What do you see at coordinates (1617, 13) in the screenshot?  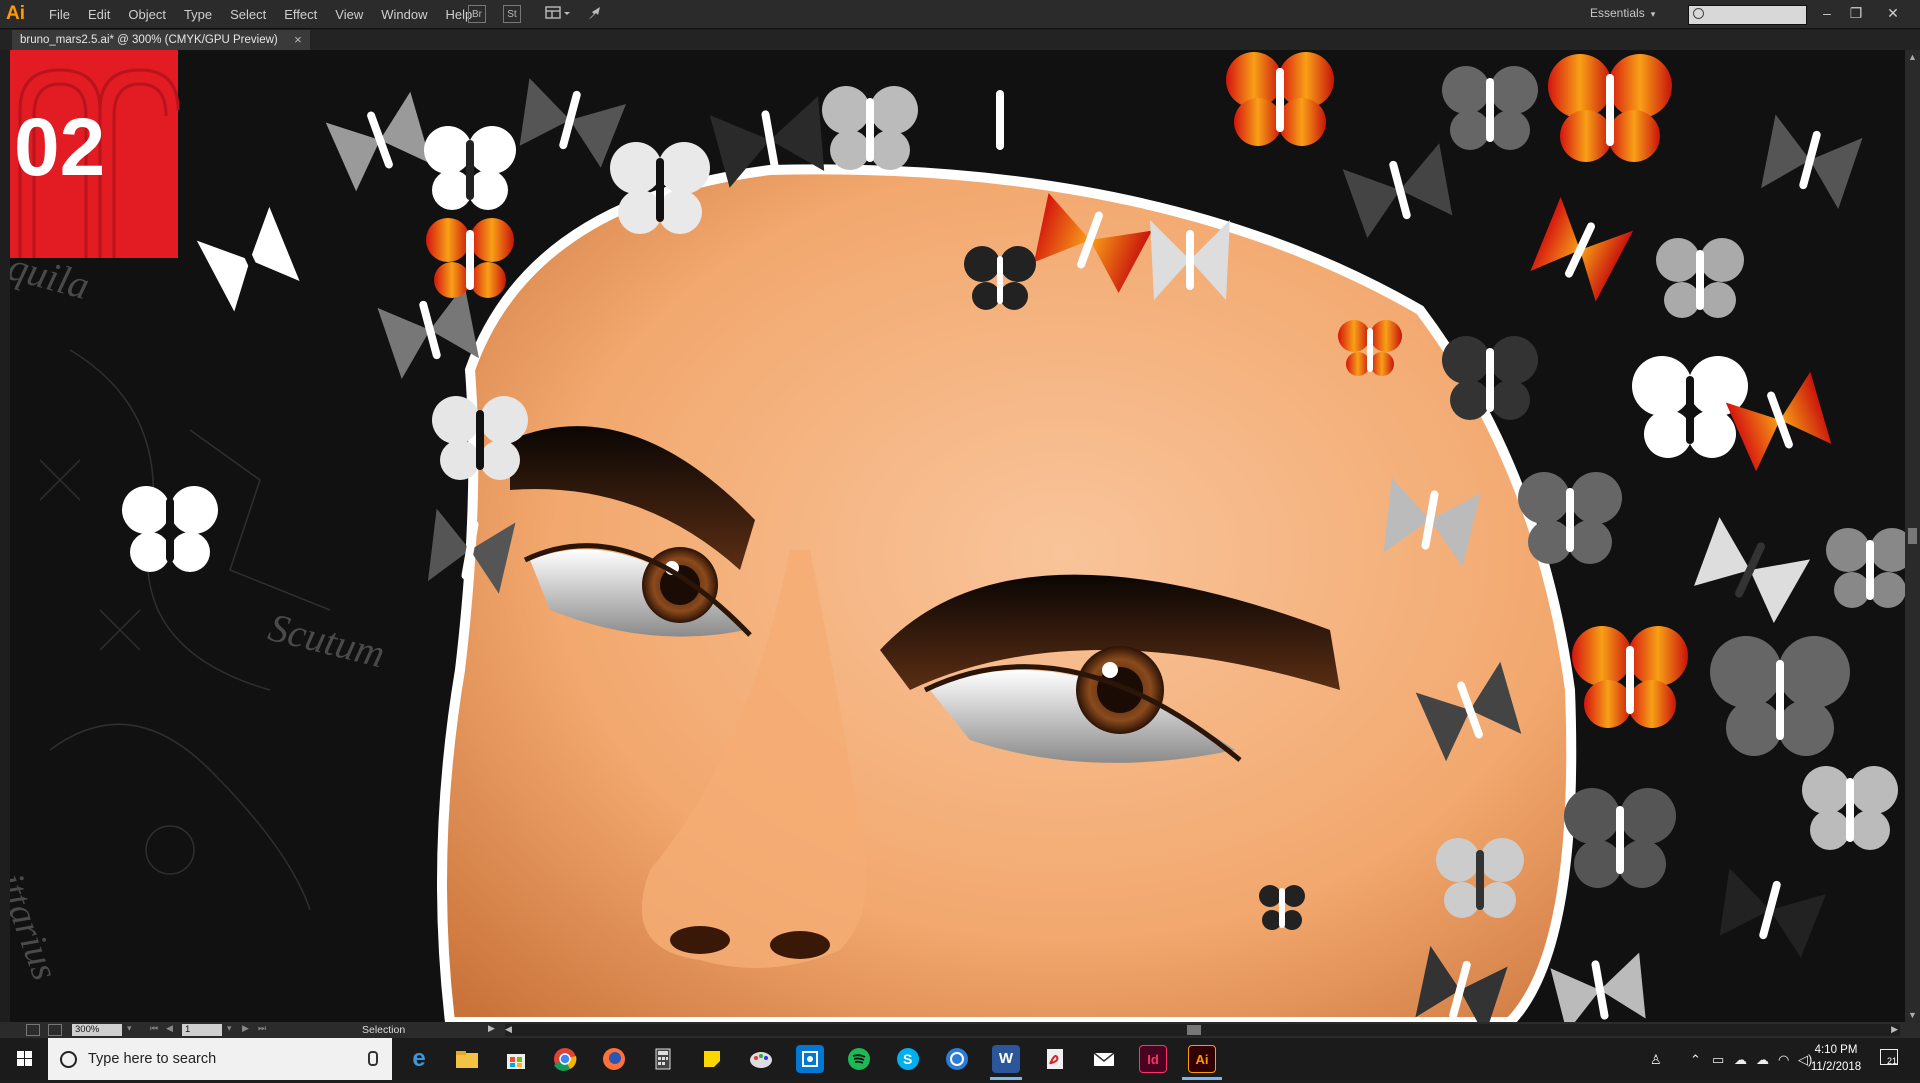 I see `workspace-label: Essentials` at bounding box center [1617, 13].